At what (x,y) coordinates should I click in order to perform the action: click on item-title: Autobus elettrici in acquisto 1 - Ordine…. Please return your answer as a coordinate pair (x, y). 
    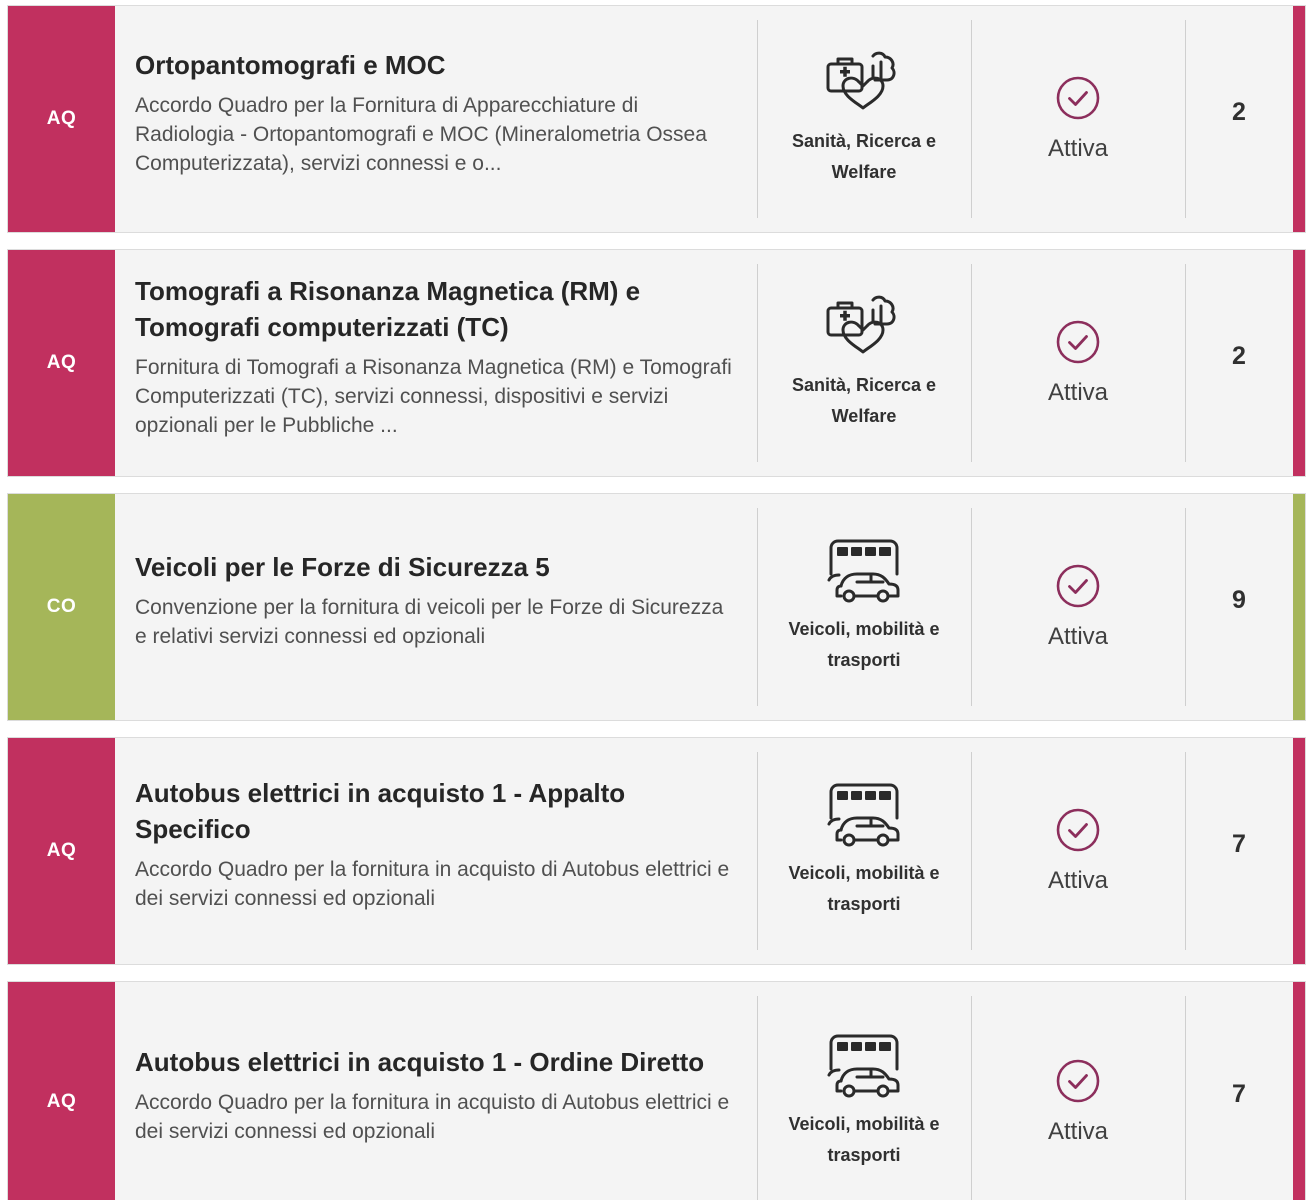
    Looking at the image, I should click on (436, 1062).